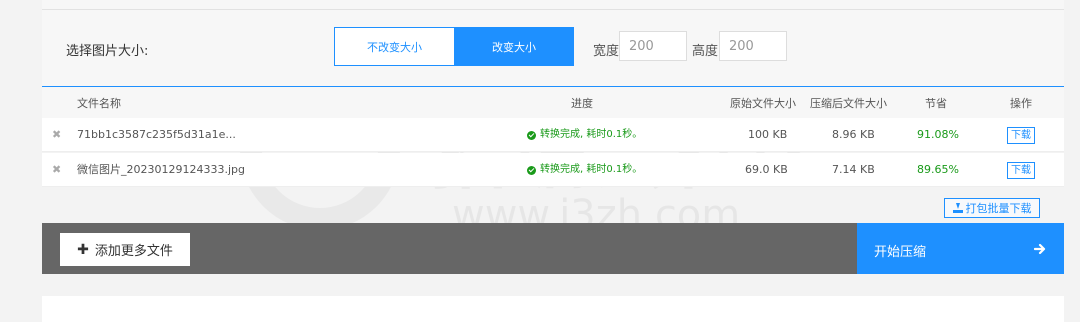 The image size is (1080, 322). I want to click on add-files-button: ✚ 添加更多文件, so click(125, 249).